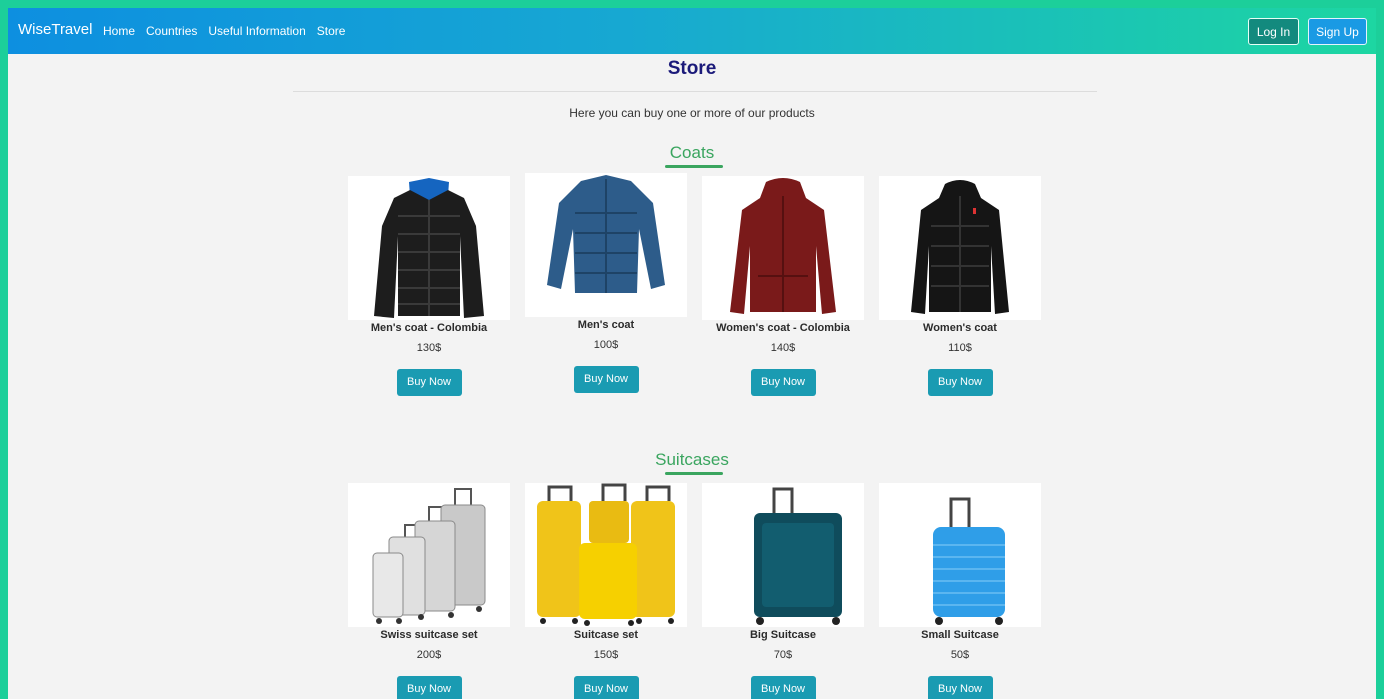 The height and width of the screenshot is (699, 1384). What do you see at coordinates (692, 152) in the screenshot?
I see `section-heading-coats: Coats` at bounding box center [692, 152].